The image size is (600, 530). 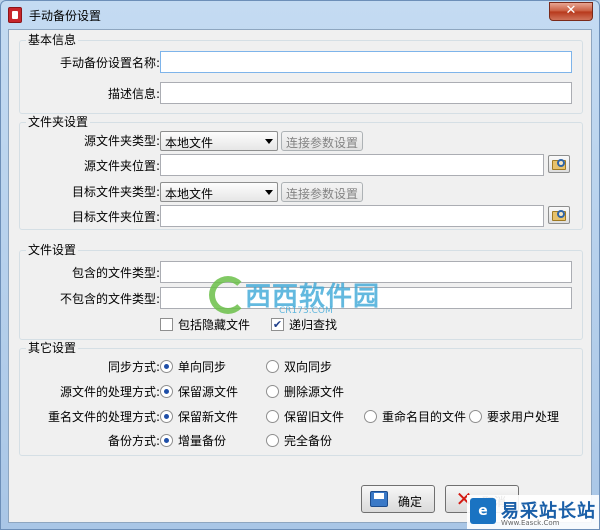 What do you see at coordinates (424, 417) in the screenshot?
I see `rename-target-label: 重命名目的文件` at bounding box center [424, 417].